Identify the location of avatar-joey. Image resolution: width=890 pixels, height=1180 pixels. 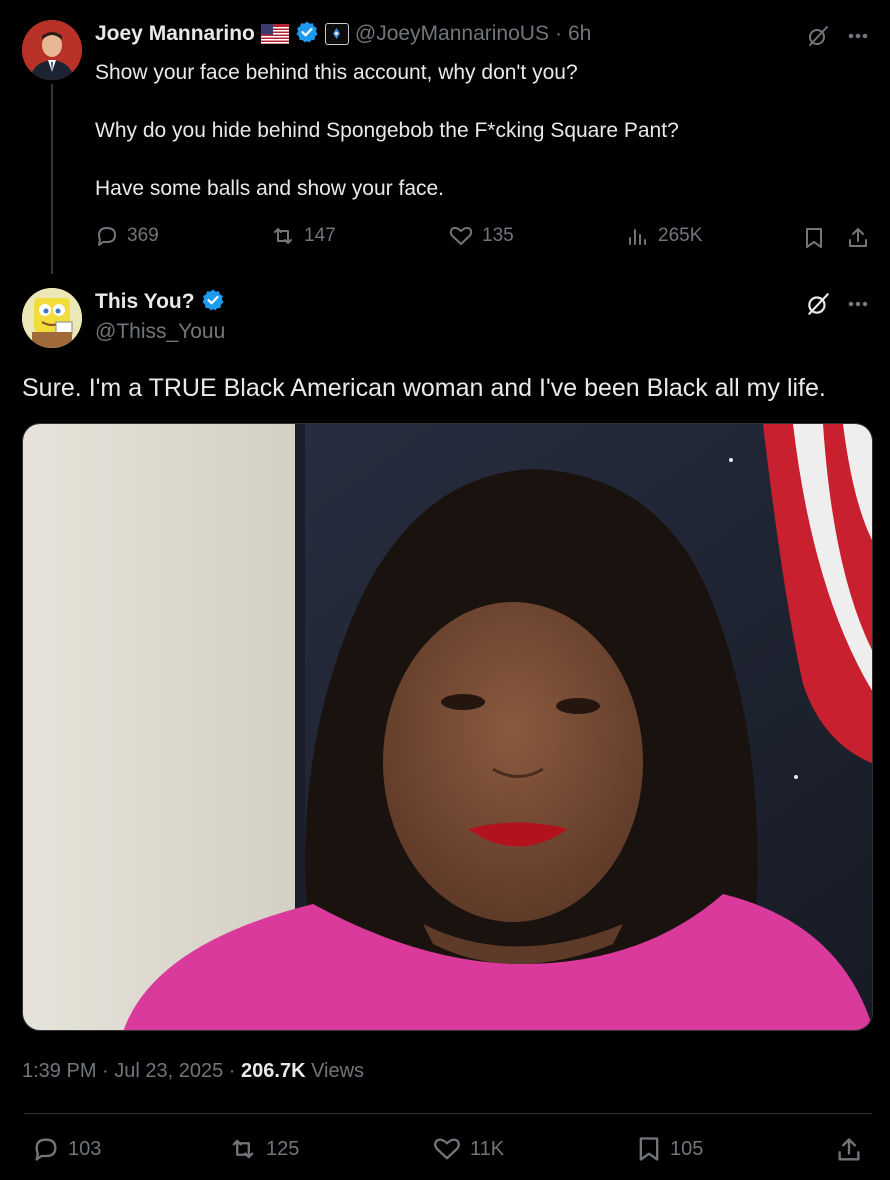
(52, 50).